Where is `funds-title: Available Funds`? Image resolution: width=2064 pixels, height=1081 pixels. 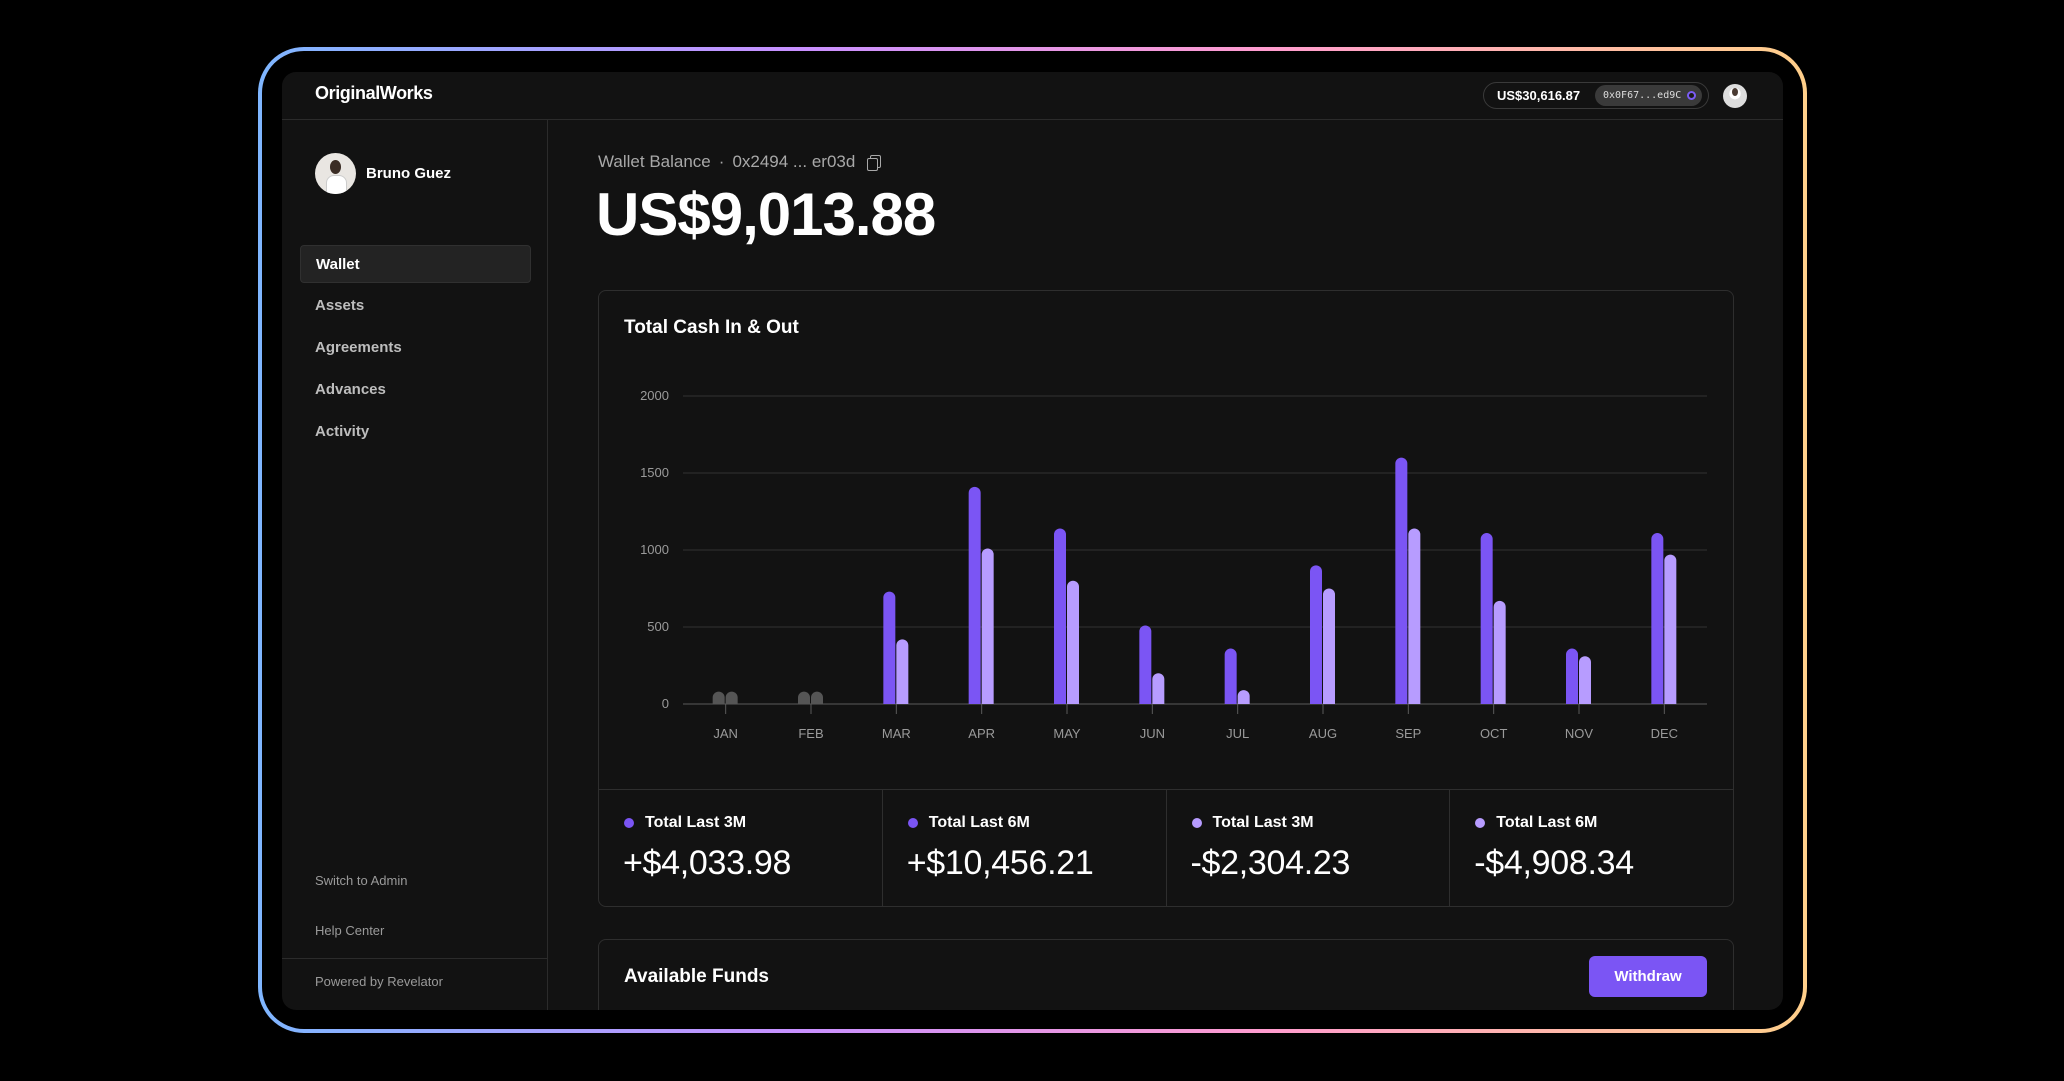
funds-title: Available Funds is located at coordinates (696, 976).